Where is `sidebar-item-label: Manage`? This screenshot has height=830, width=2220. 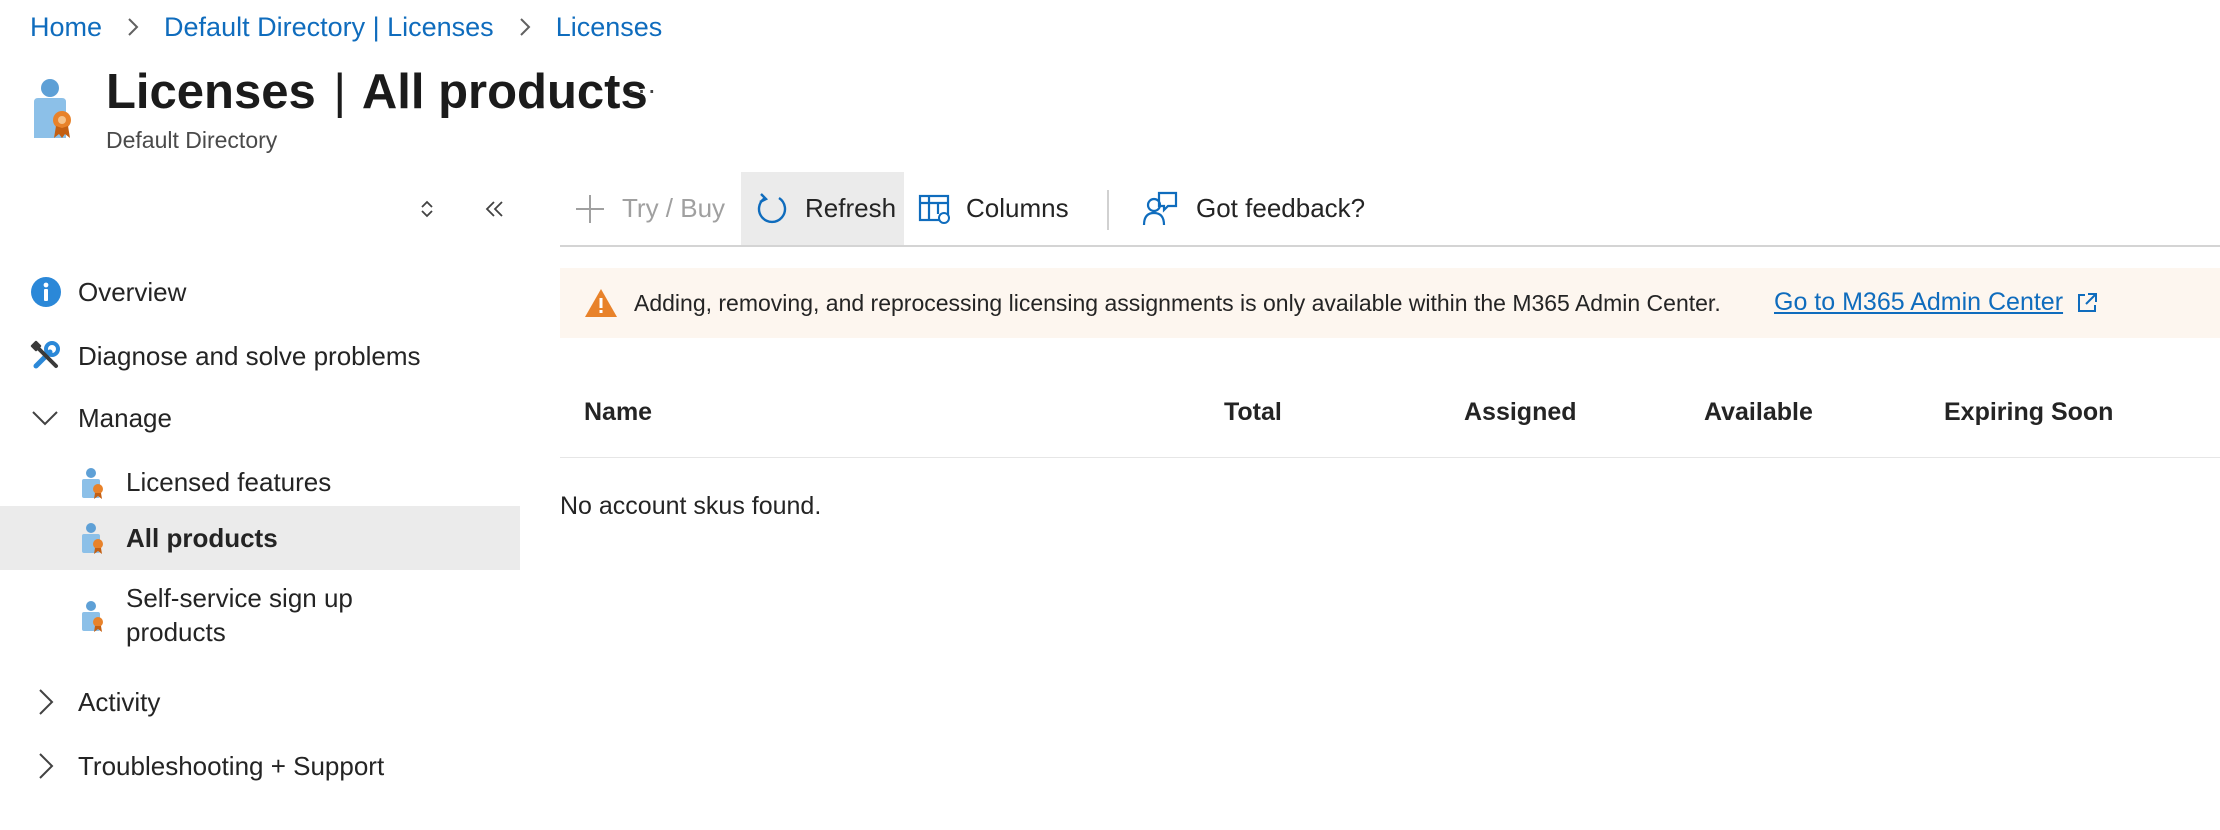
sidebar-item-label: Manage is located at coordinates (125, 418).